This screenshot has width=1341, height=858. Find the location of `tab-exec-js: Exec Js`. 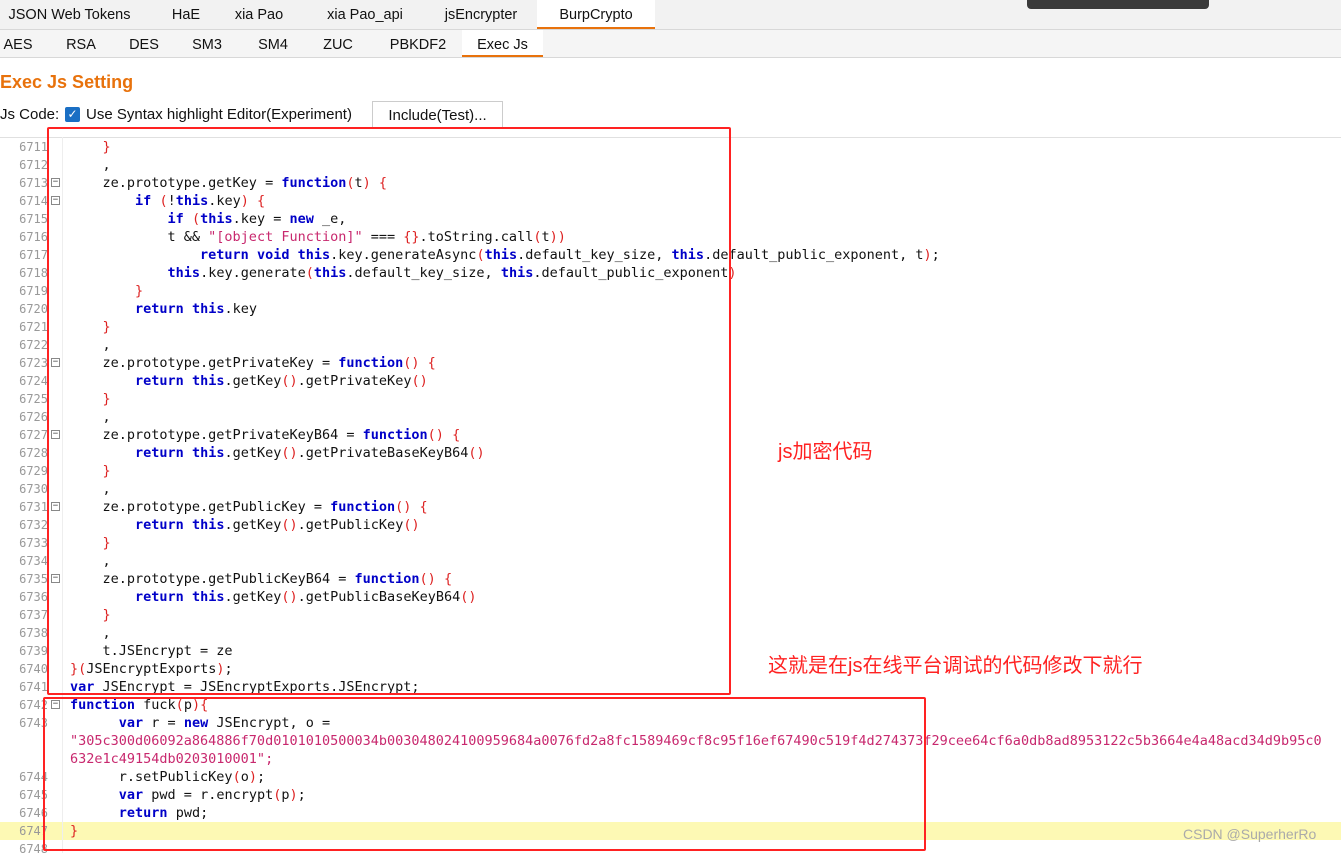

tab-exec-js: Exec Js is located at coordinates (502, 43).